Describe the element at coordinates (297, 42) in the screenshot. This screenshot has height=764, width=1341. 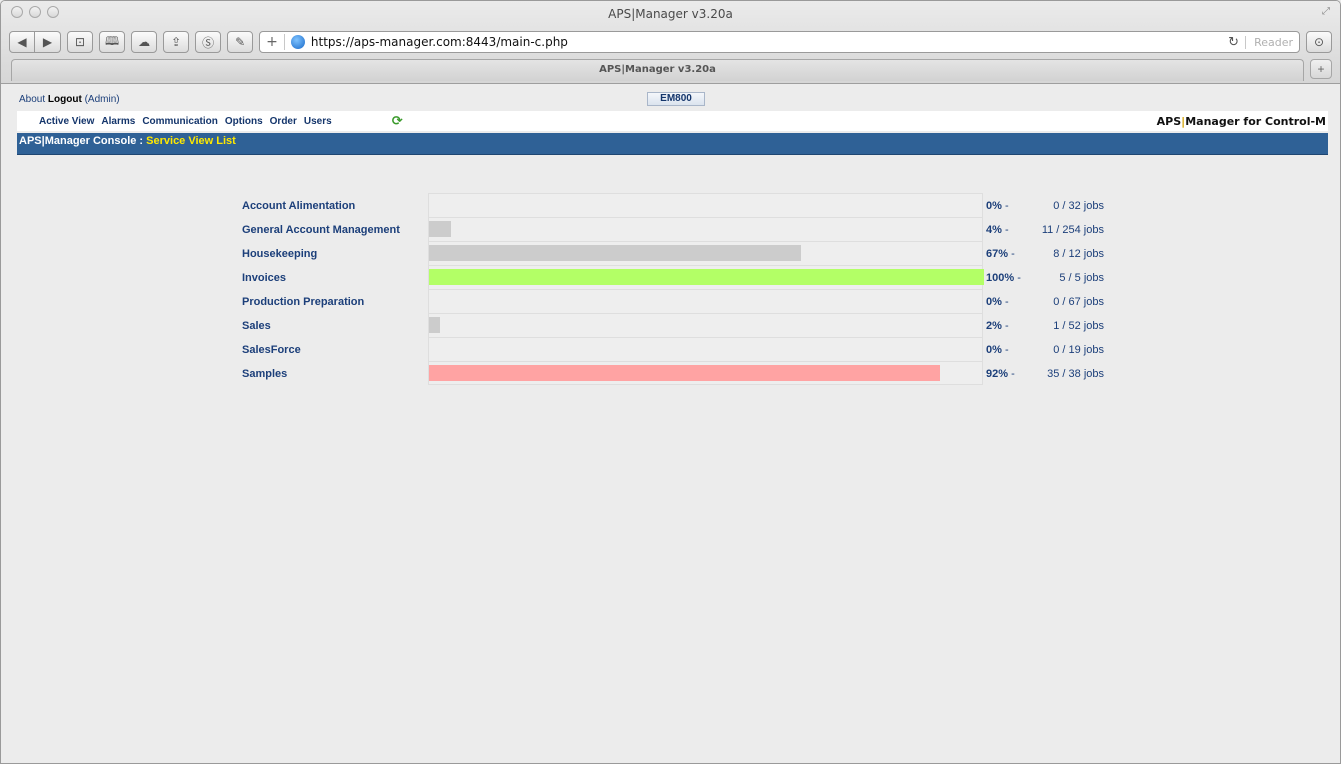
I see `globe-icon` at that location.